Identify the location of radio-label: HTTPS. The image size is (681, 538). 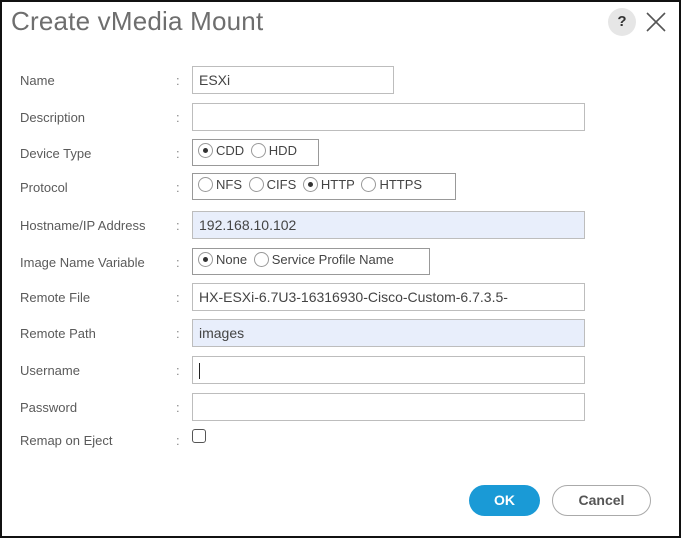
(401, 184).